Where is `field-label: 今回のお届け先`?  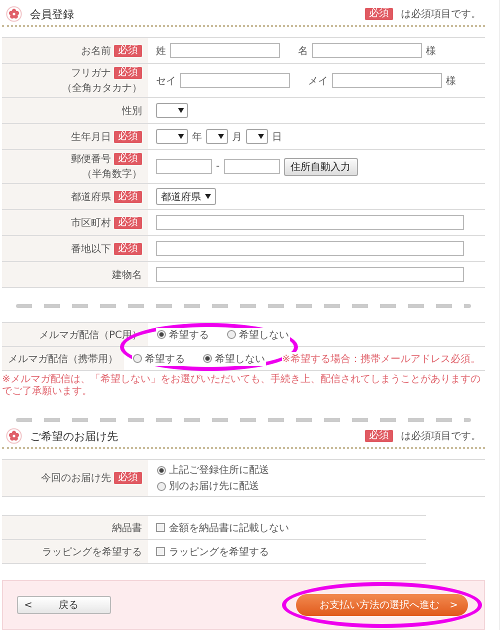 field-label: 今回のお届け先 is located at coordinates (76, 478).